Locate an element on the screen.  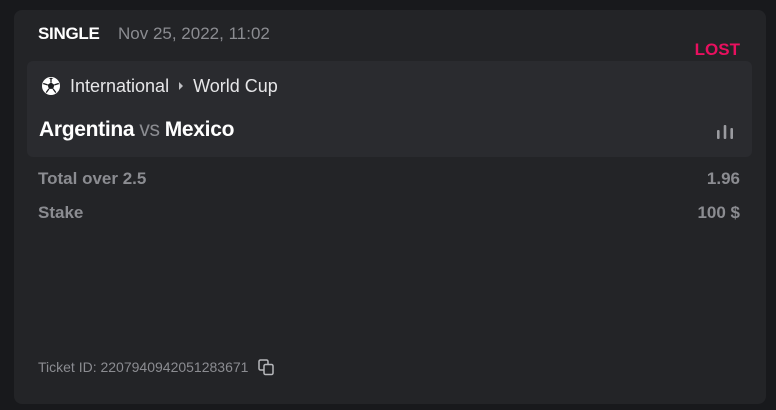
breadcrumb: International World Cup is located at coordinates (159, 86).